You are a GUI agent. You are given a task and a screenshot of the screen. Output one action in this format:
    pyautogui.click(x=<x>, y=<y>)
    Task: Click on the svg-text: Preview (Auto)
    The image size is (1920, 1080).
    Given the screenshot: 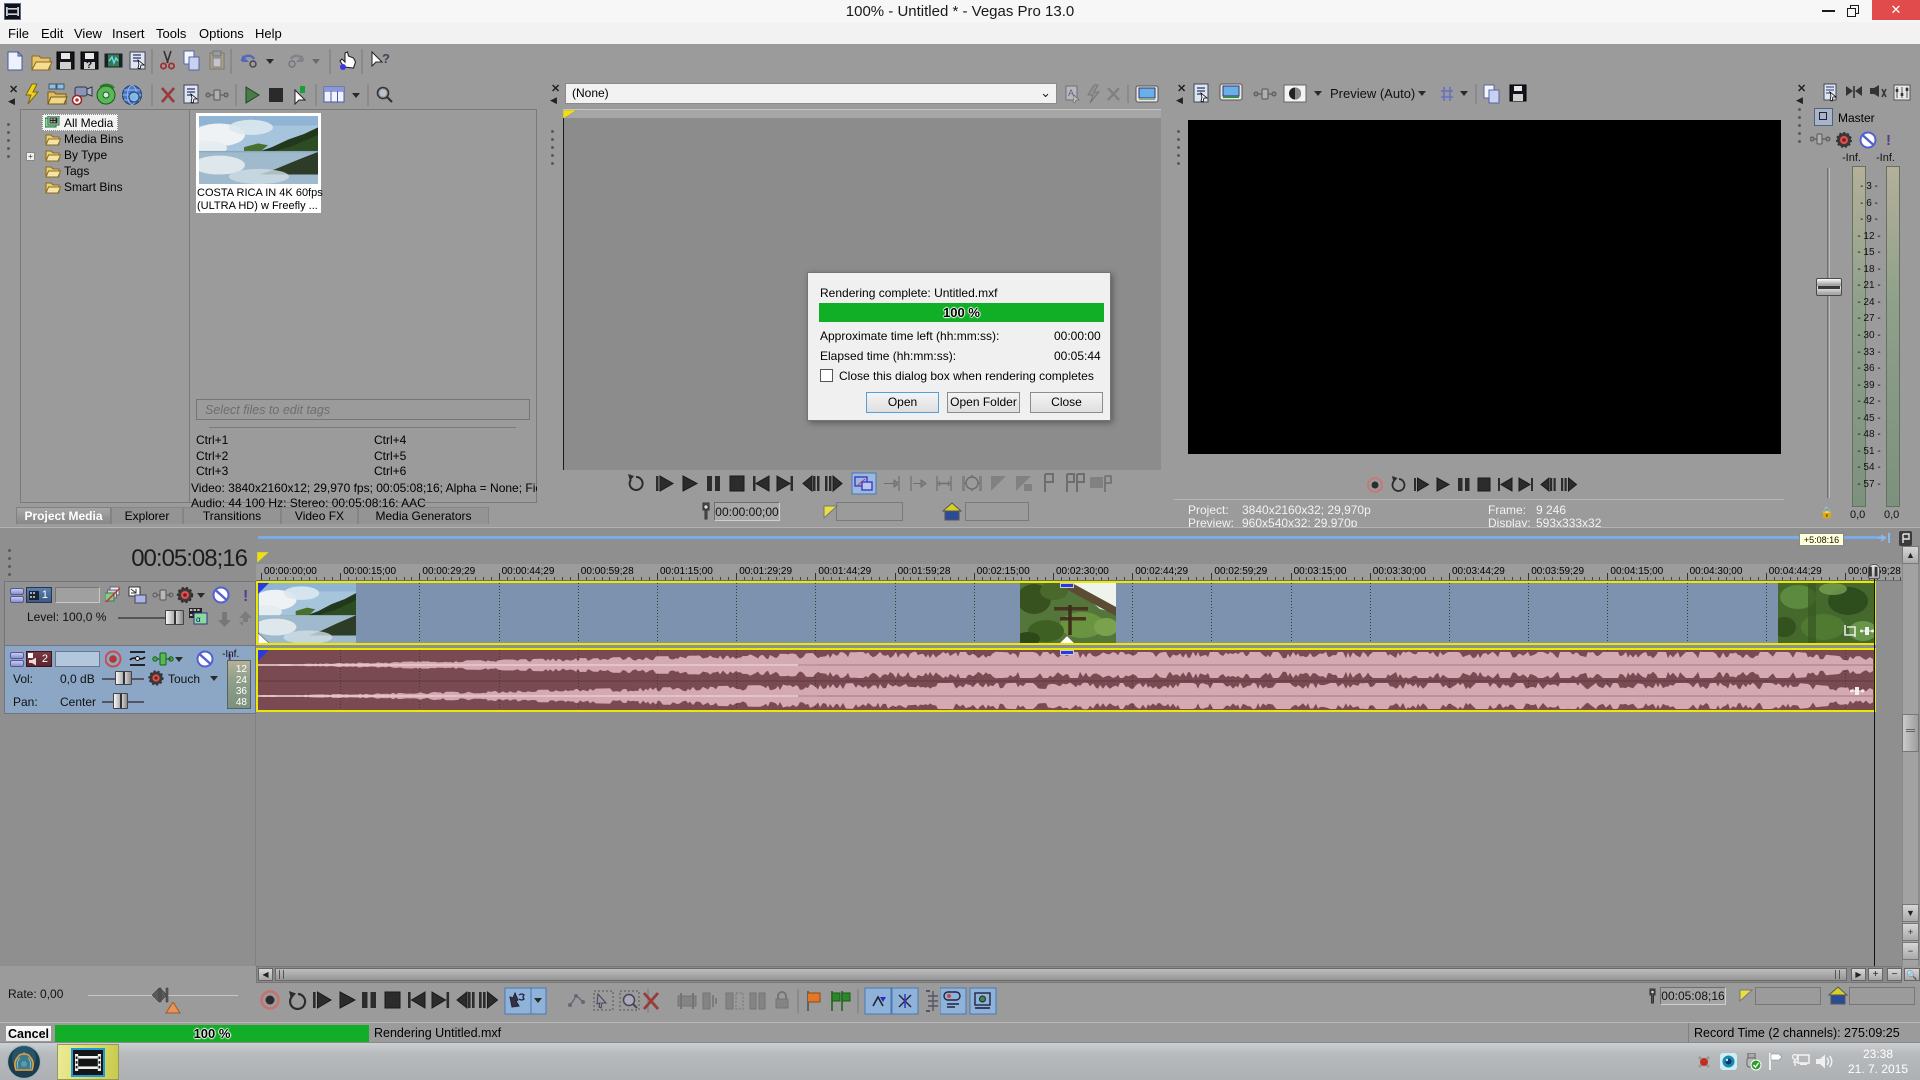 What is the action you would take?
    pyautogui.click(x=1372, y=93)
    